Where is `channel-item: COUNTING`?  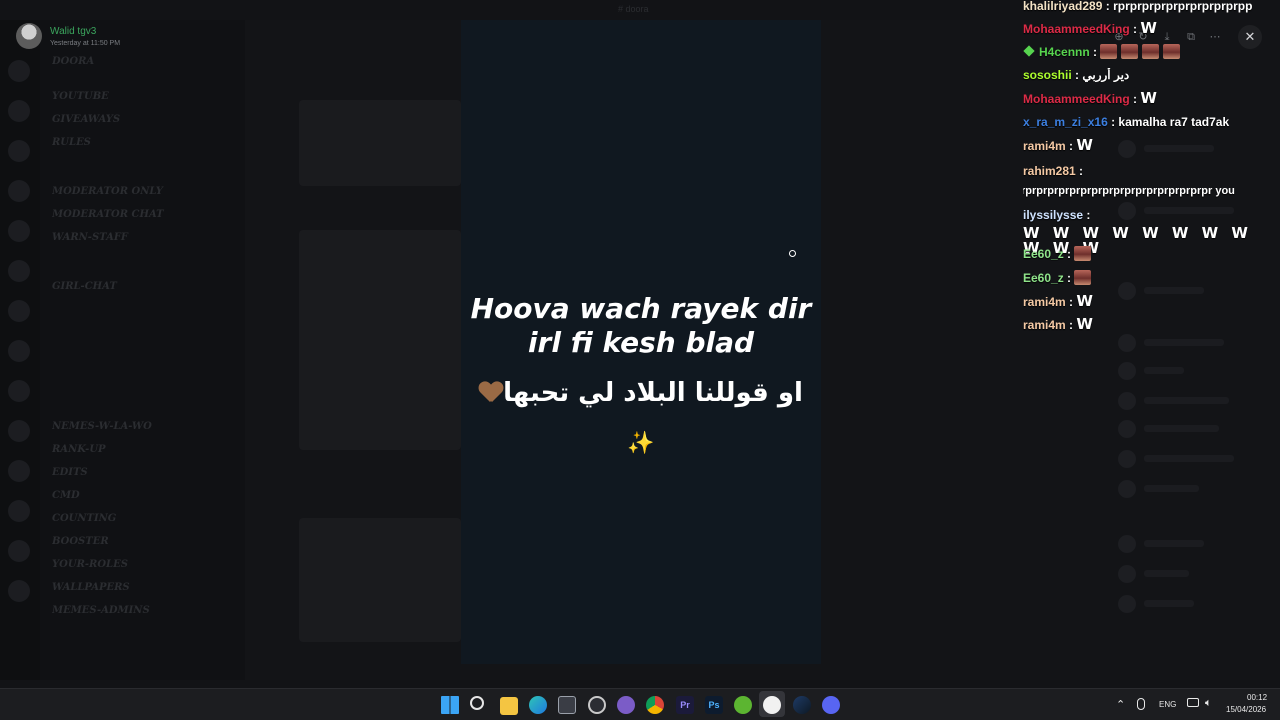
channel-item: COUNTING is located at coordinates (144, 521).